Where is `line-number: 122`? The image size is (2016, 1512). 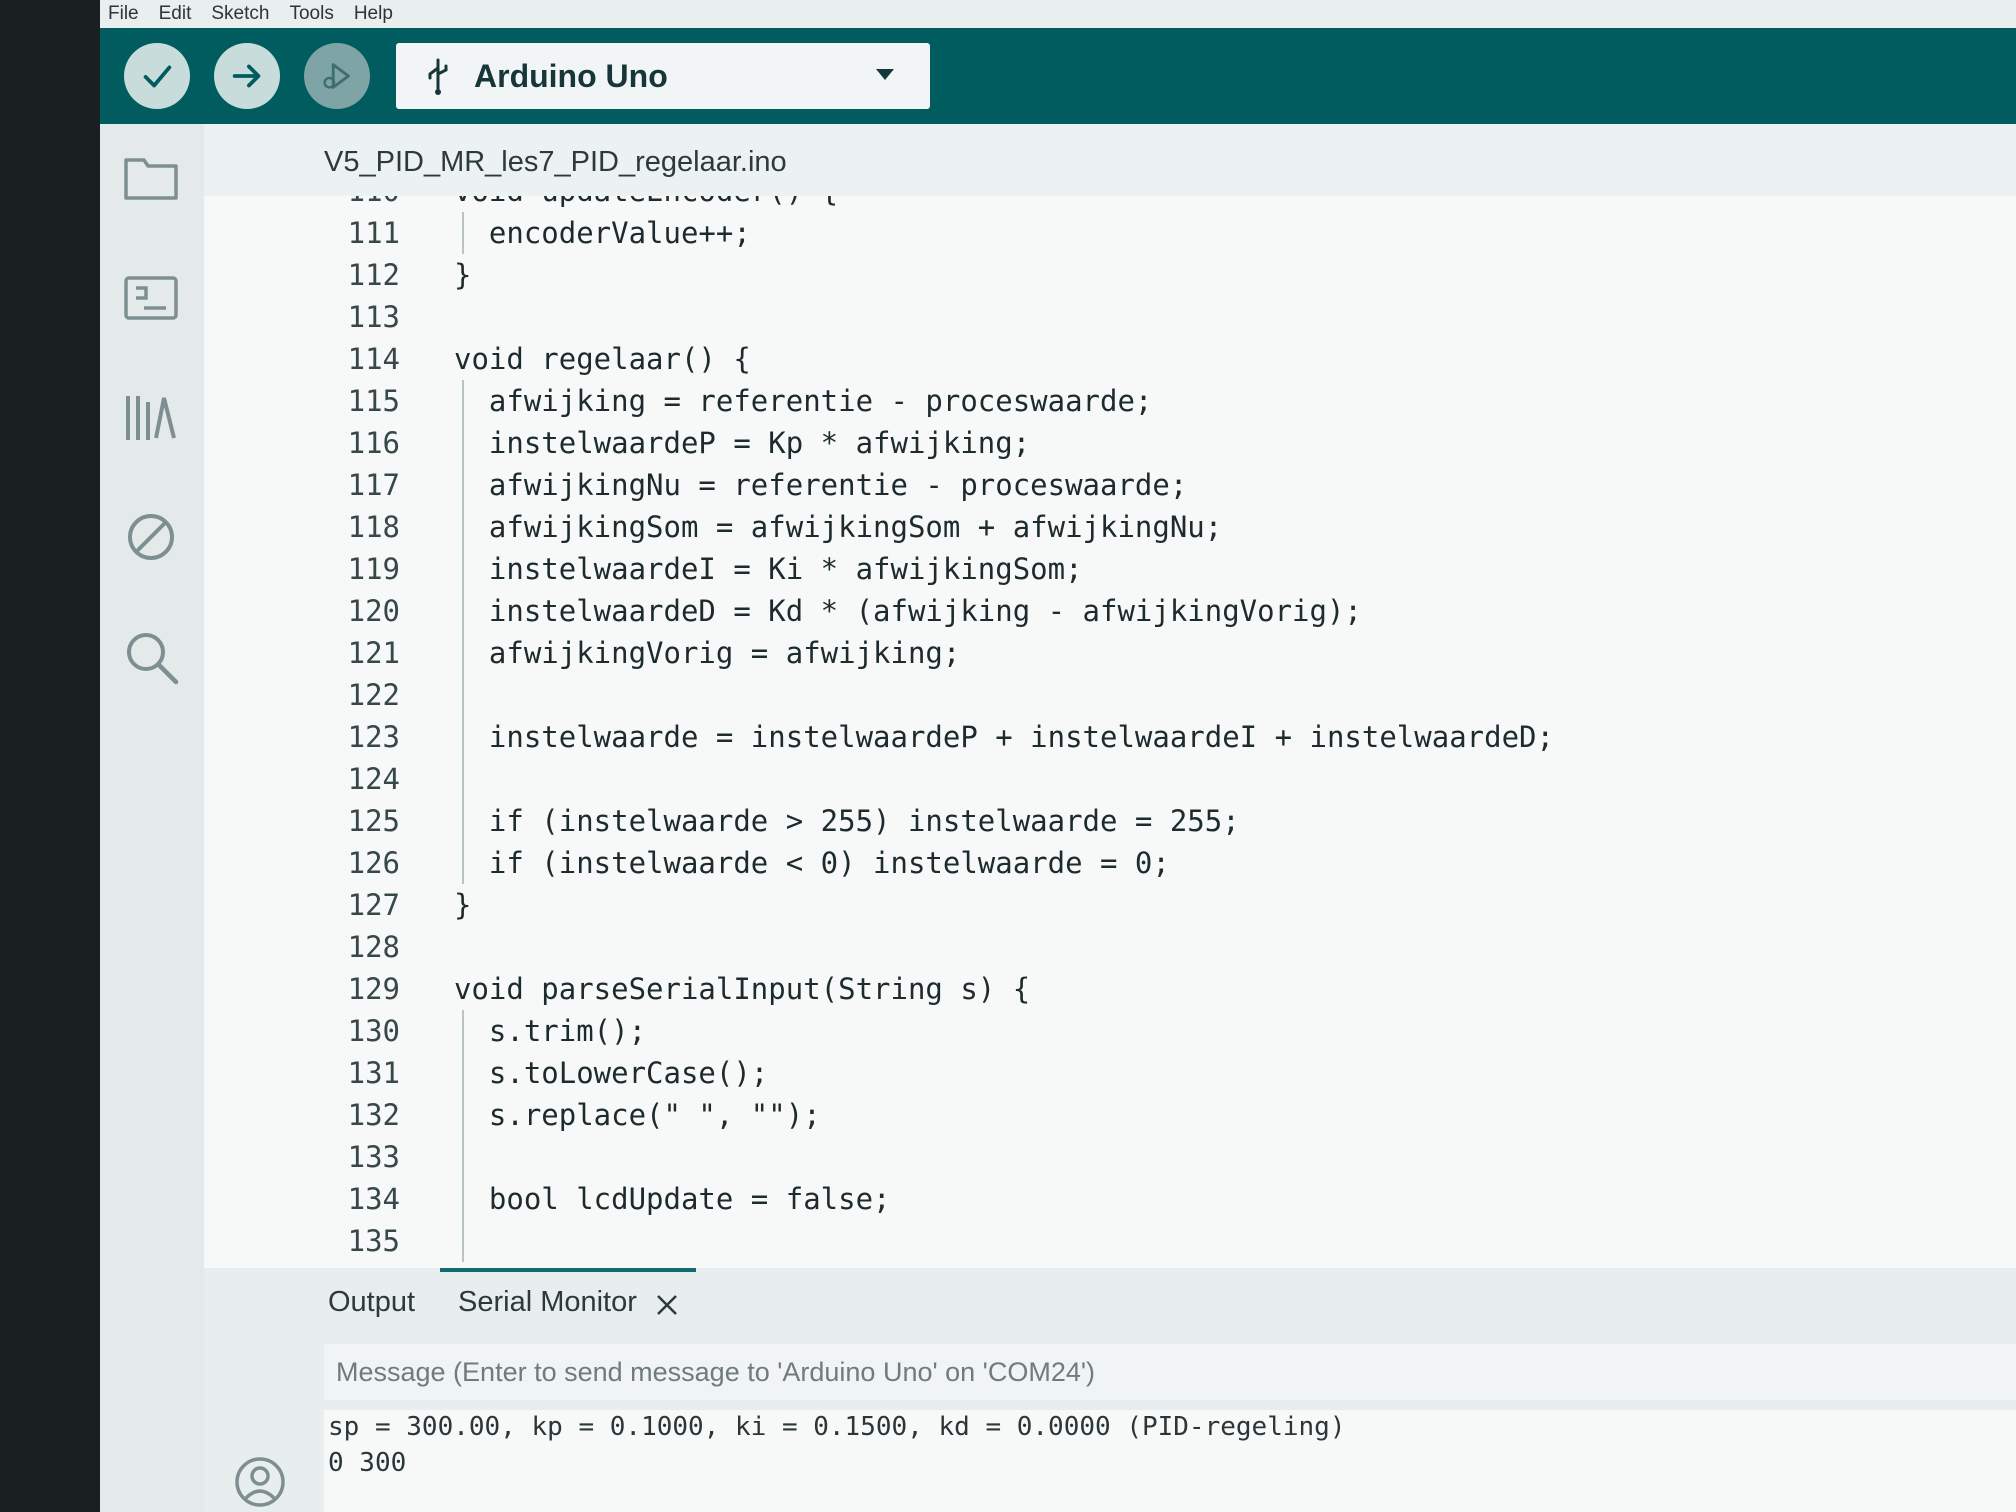
line-number: 122 is located at coordinates (373, 695).